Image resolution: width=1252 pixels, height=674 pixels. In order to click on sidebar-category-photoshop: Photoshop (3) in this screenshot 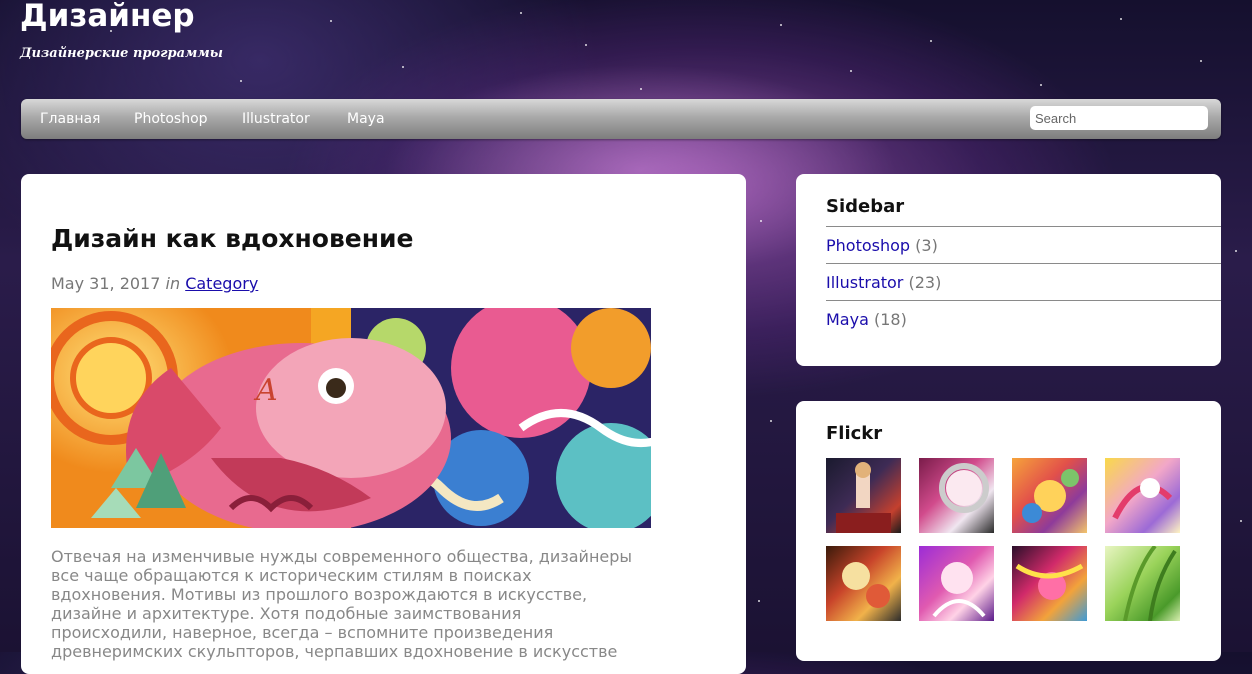, I will do `click(1023, 244)`.